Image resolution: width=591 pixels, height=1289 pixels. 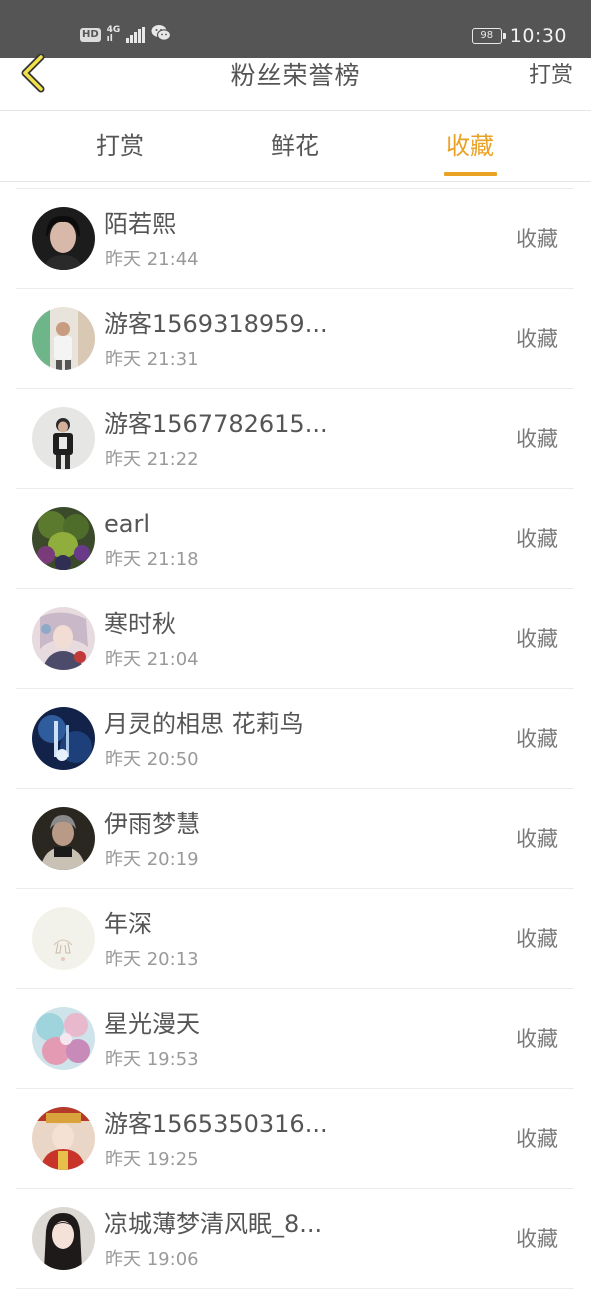 I want to click on signal-icon, so click(x=135, y=35).